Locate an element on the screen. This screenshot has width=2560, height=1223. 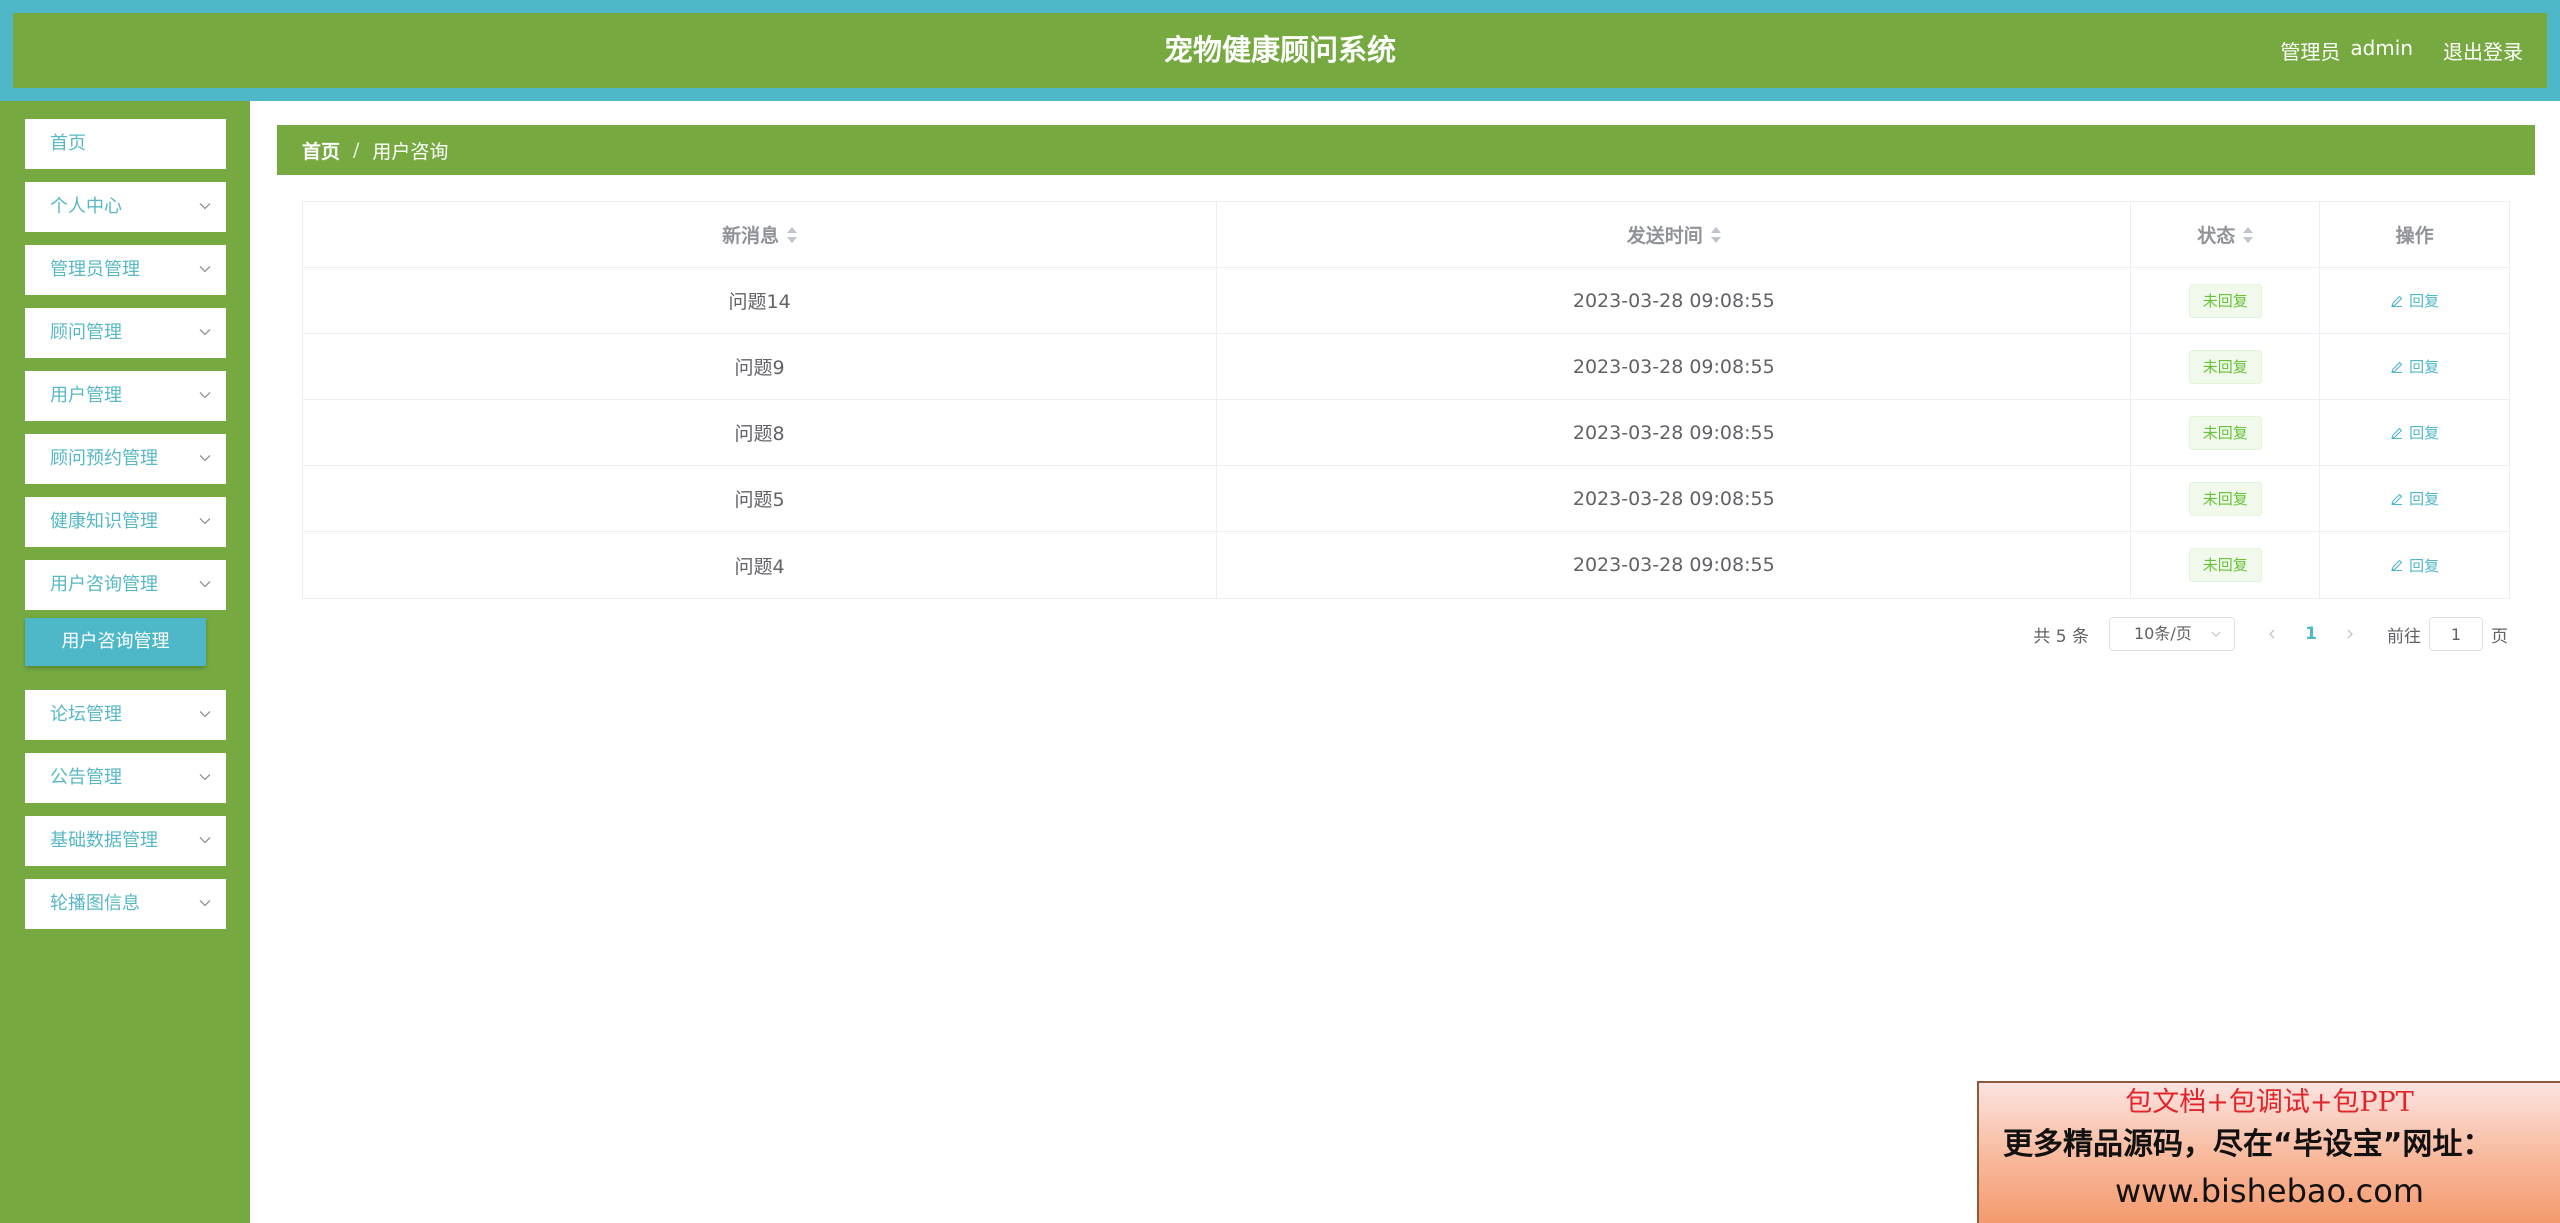
cell-message: 问题14 is located at coordinates (760, 300).